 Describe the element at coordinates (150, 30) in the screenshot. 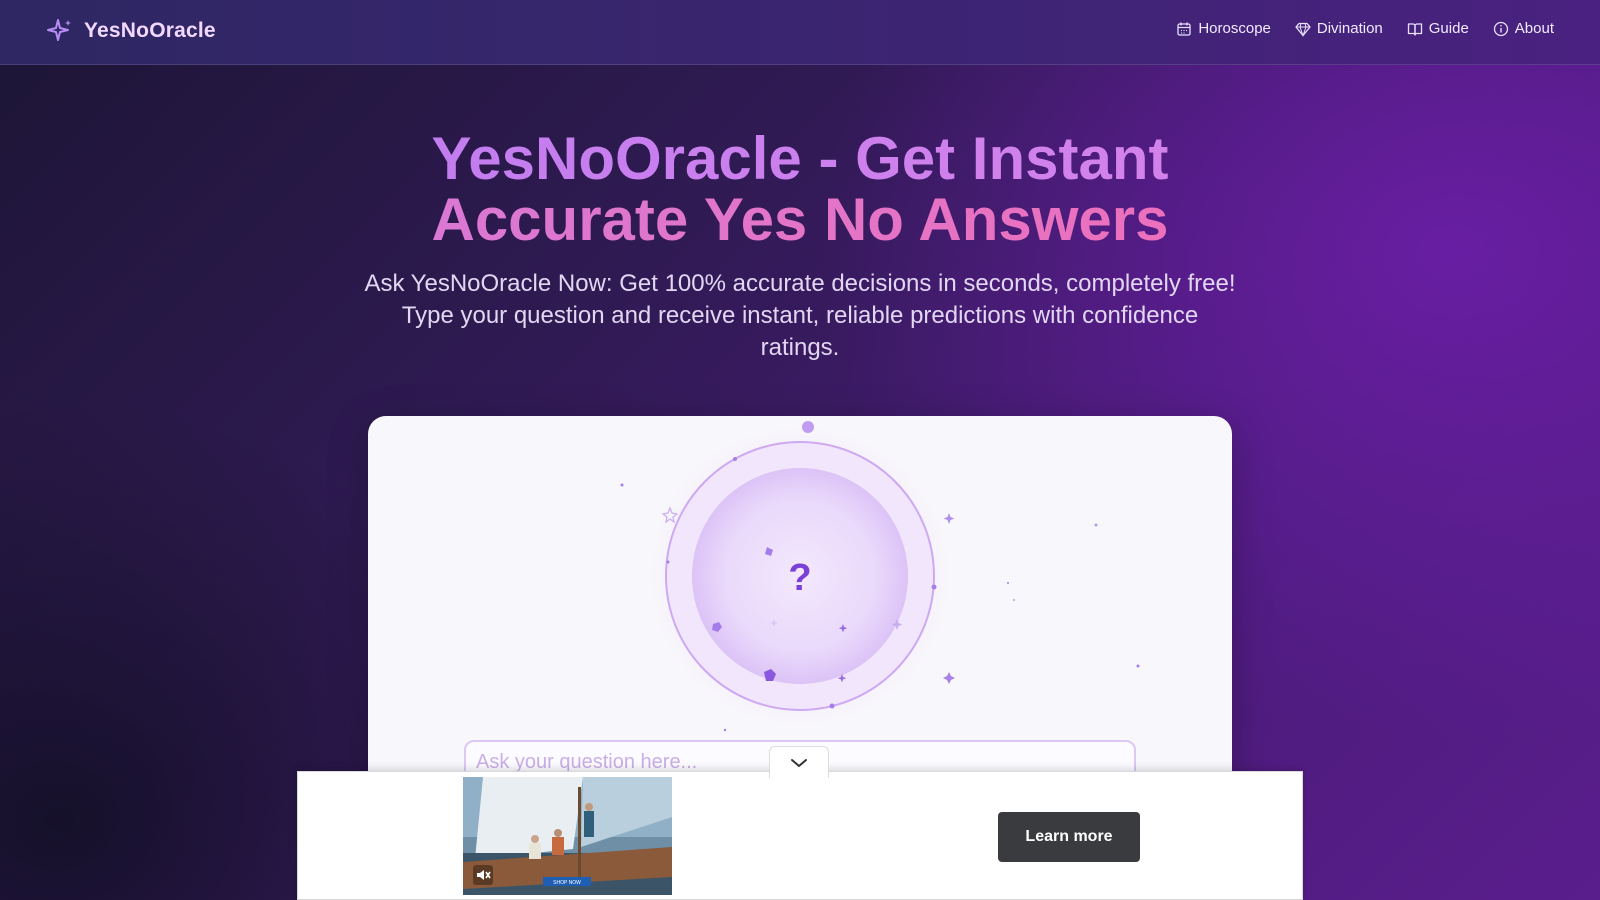

I see `brand-name: YesNoOracle` at that location.